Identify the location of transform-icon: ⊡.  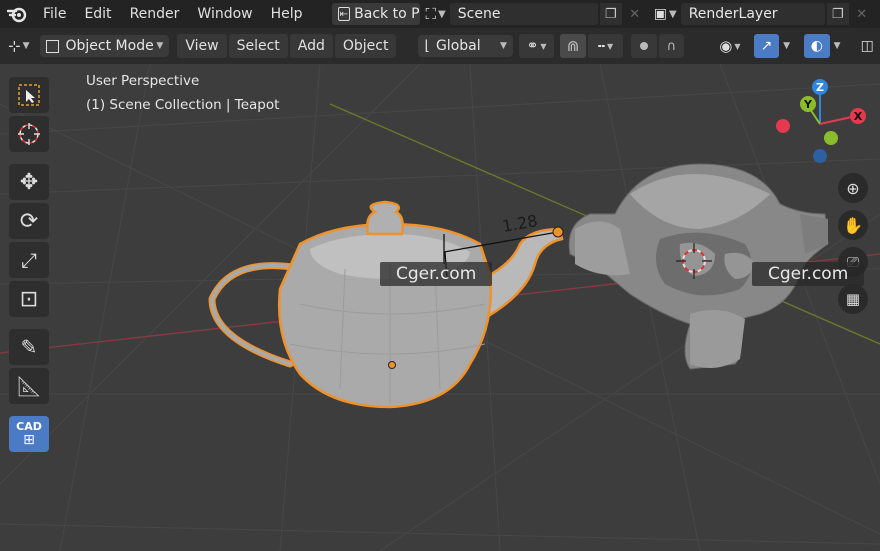
(29, 299).